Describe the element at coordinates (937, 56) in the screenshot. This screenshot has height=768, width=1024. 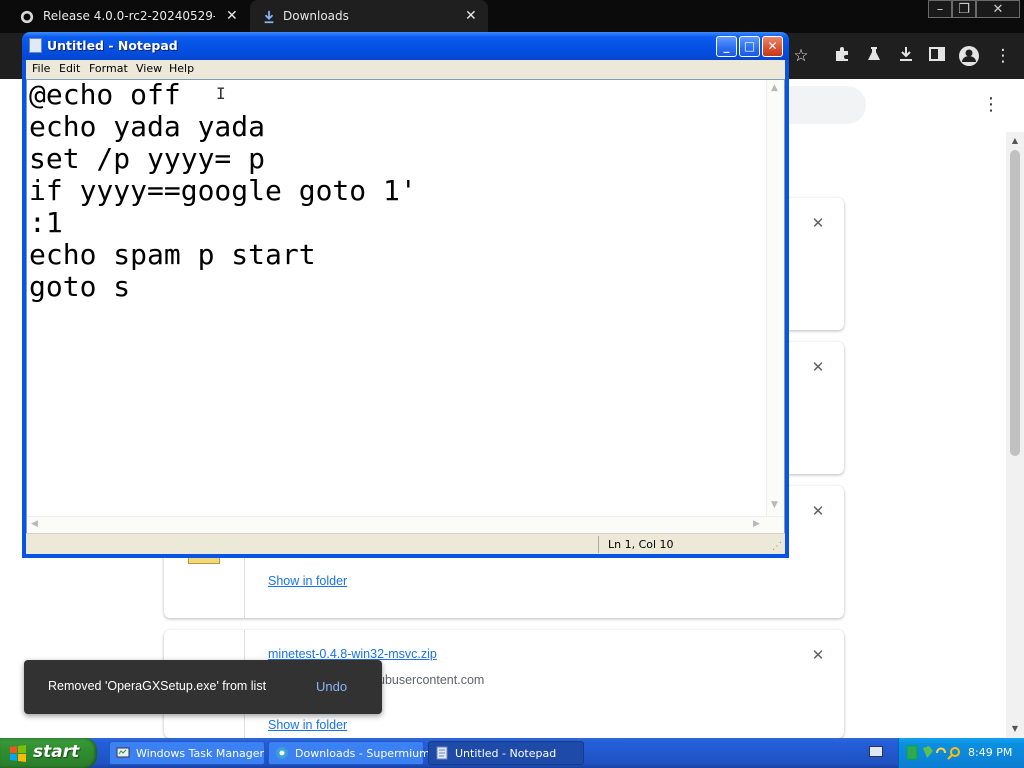
I see `sidebar-icon` at that location.